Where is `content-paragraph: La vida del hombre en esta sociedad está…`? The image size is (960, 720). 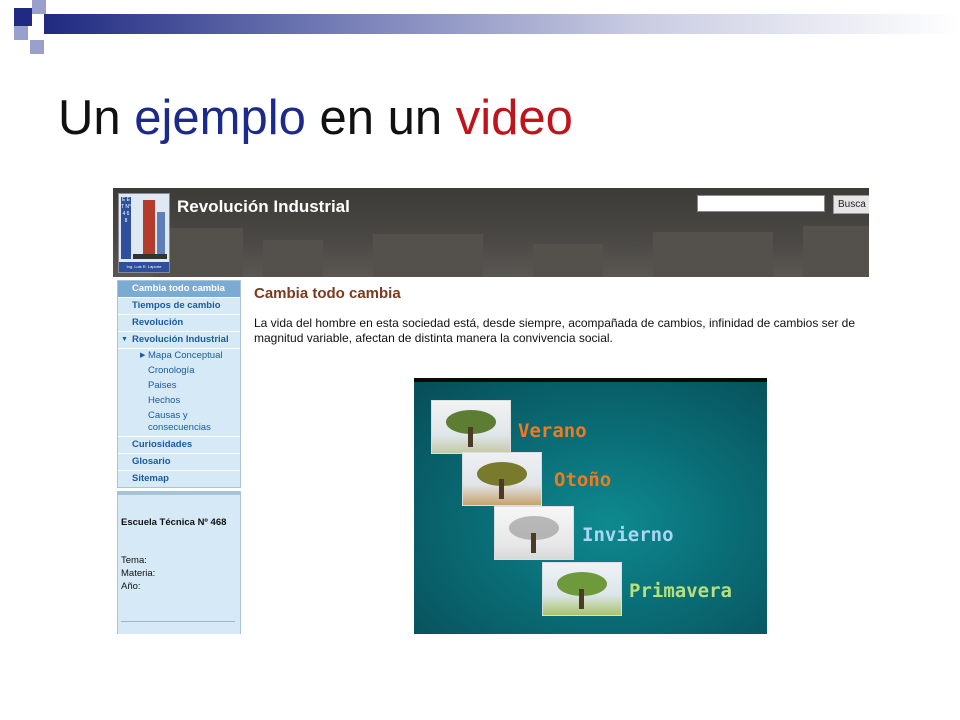 content-paragraph: La vida del hombre en esta sociedad está… is located at coordinates (555, 330).